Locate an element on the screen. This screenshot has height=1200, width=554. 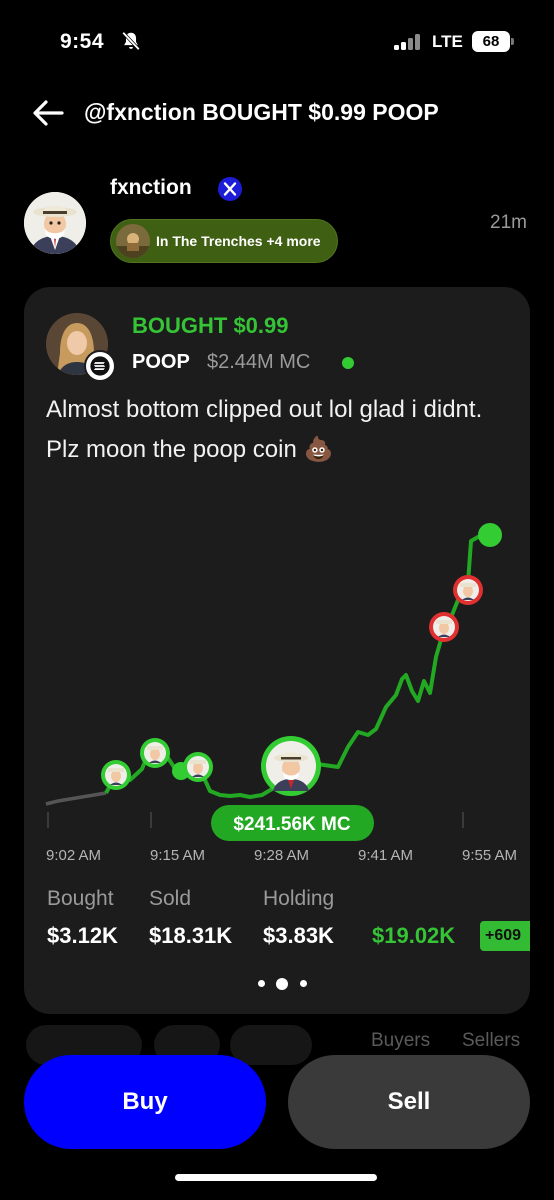
stat-value: $18.31K is located at coordinates (191, 935).